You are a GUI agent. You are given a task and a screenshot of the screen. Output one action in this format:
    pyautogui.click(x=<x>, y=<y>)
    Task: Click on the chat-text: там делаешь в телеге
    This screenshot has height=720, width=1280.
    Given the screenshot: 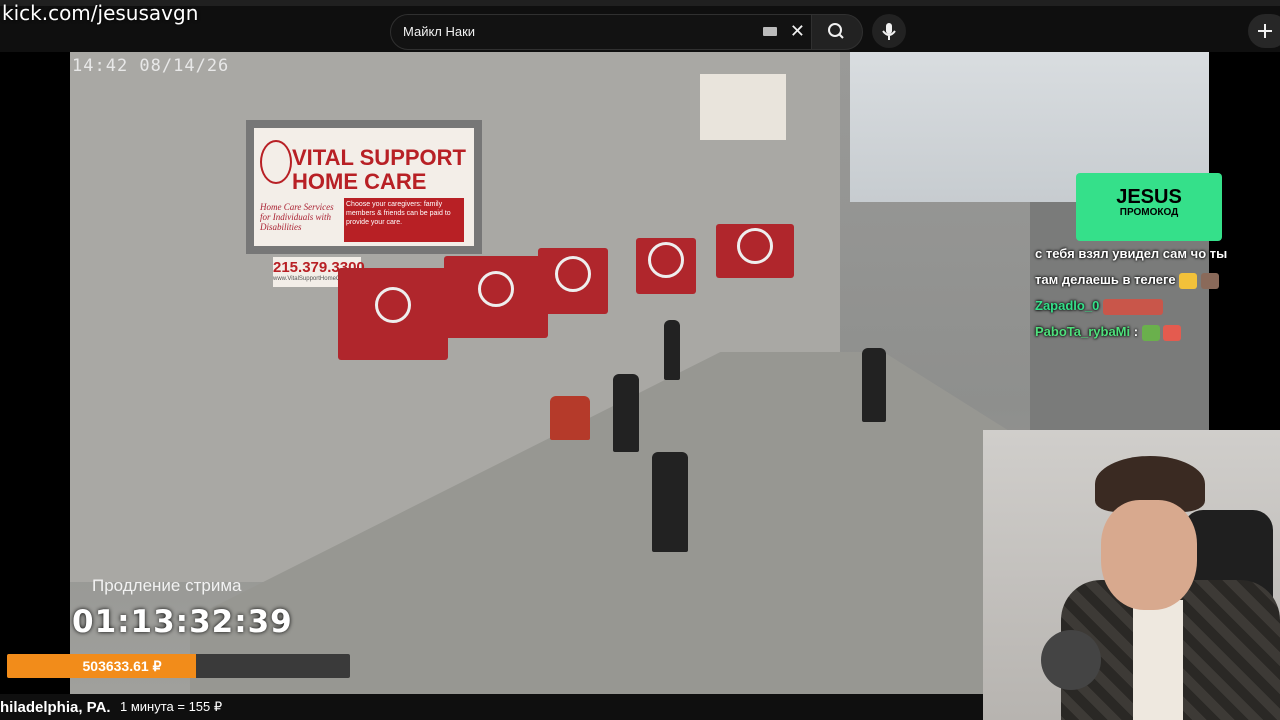 What is the action you would take?
    pyautogui.click(x=1105, y=279)
    